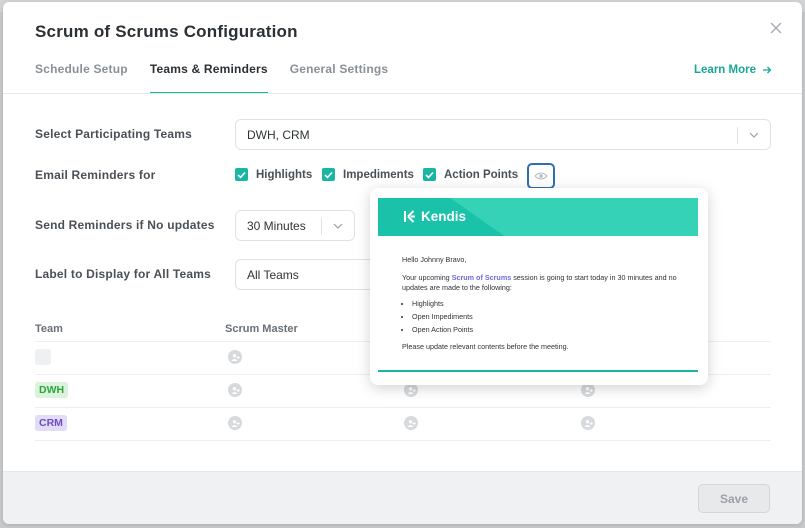 The image size is (805, 528). I want to click on send-reminders-value: 30 Minutes, so click(276, 225).